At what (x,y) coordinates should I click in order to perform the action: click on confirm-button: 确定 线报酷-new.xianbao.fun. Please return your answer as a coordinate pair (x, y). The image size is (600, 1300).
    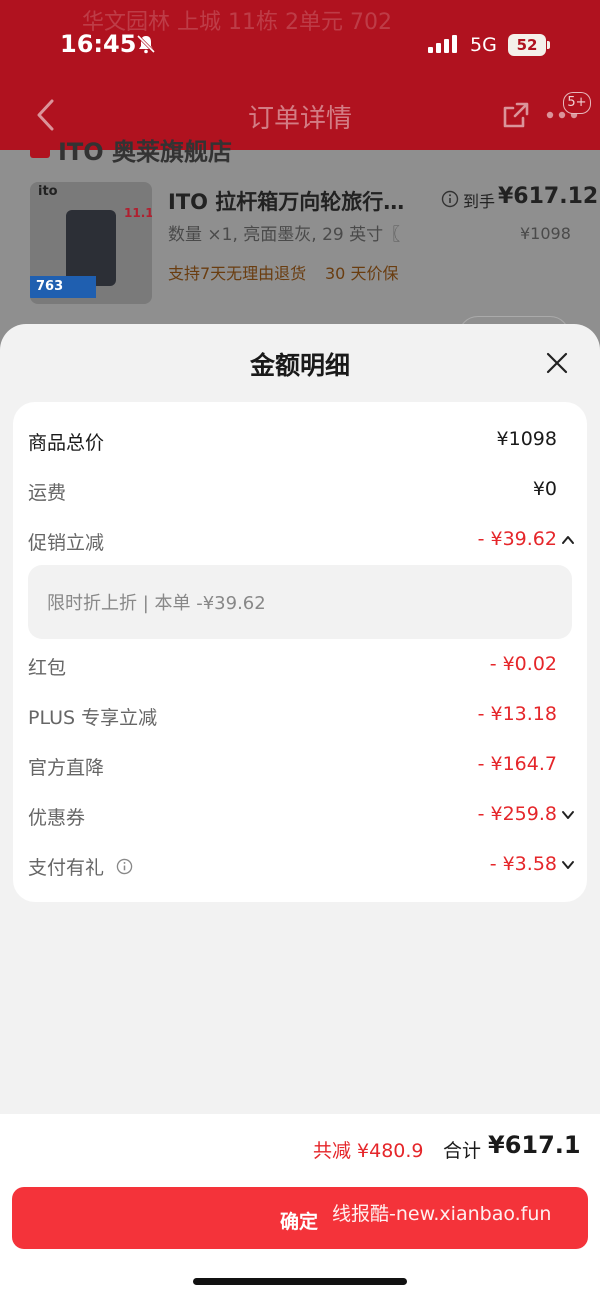
    Looking at the image, I should click on (300, 1218).